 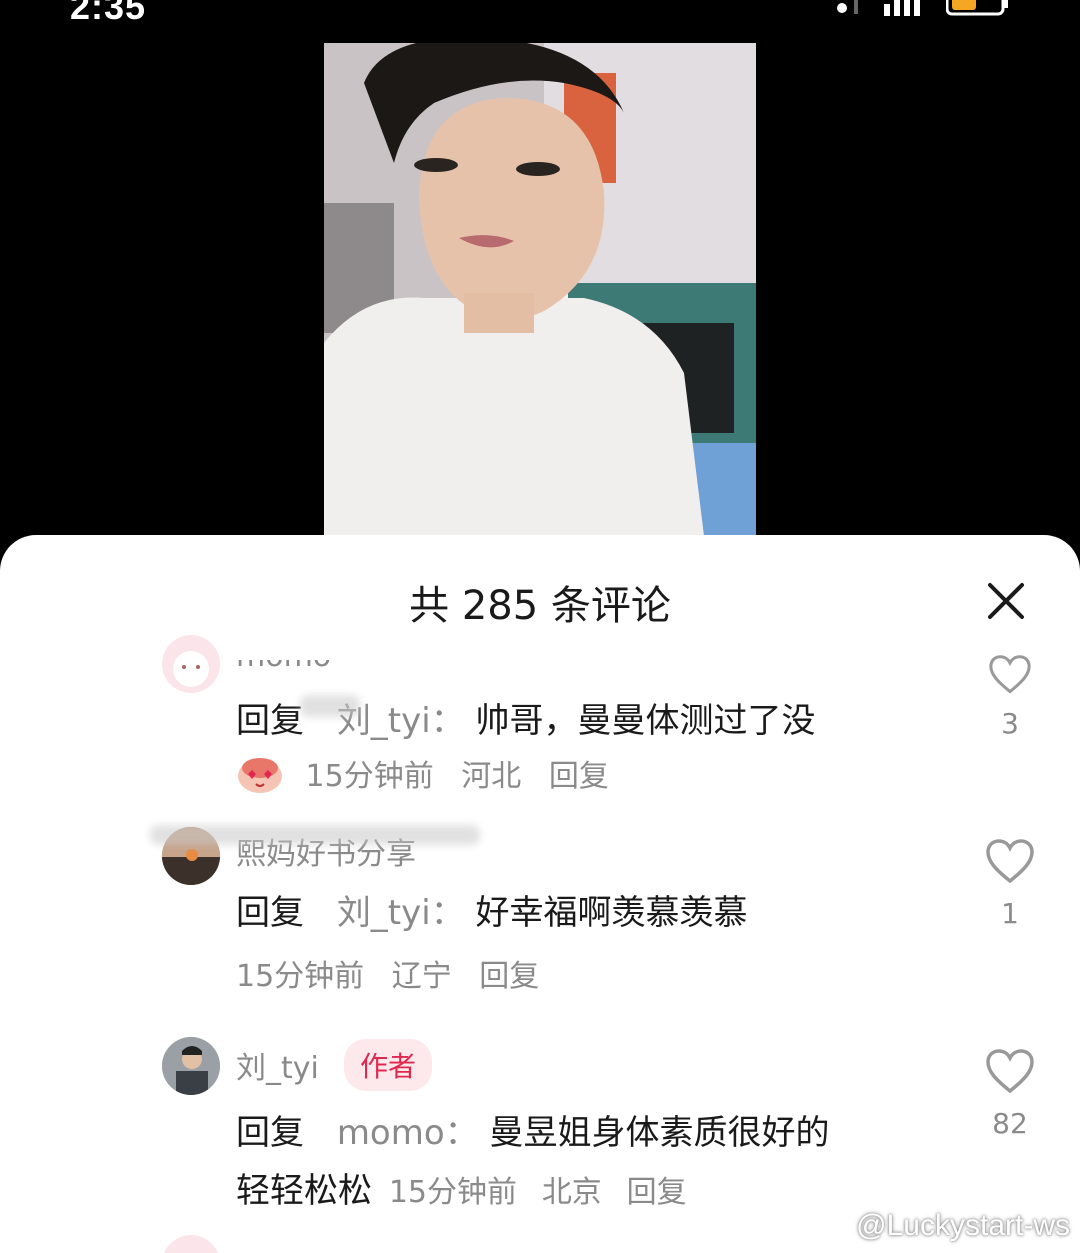 What do you see at coordinates (645, 721) in the screenshot?
I see `comment-text: 帅哥，曼曼体测过了没` at bounding box center [645, 721].